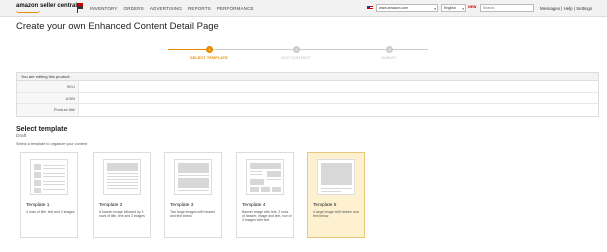 The height and width of the screenshot is (252, 607). What do you see at coordinates (50, 212) in the screenshot?
I see `template-1-description: 4 rows of title, text and 3 images` at bounding box center [50, 212].